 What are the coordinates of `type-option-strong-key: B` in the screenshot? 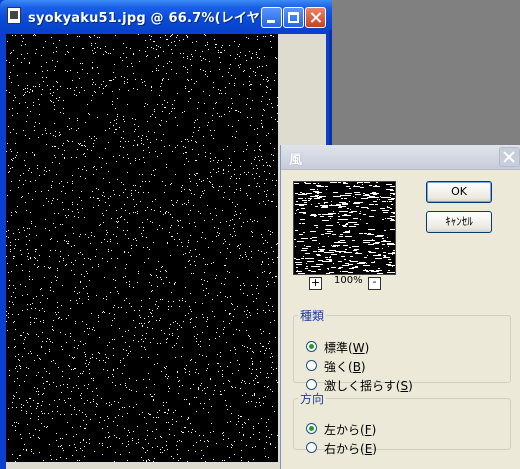 It's located at (356, 367).